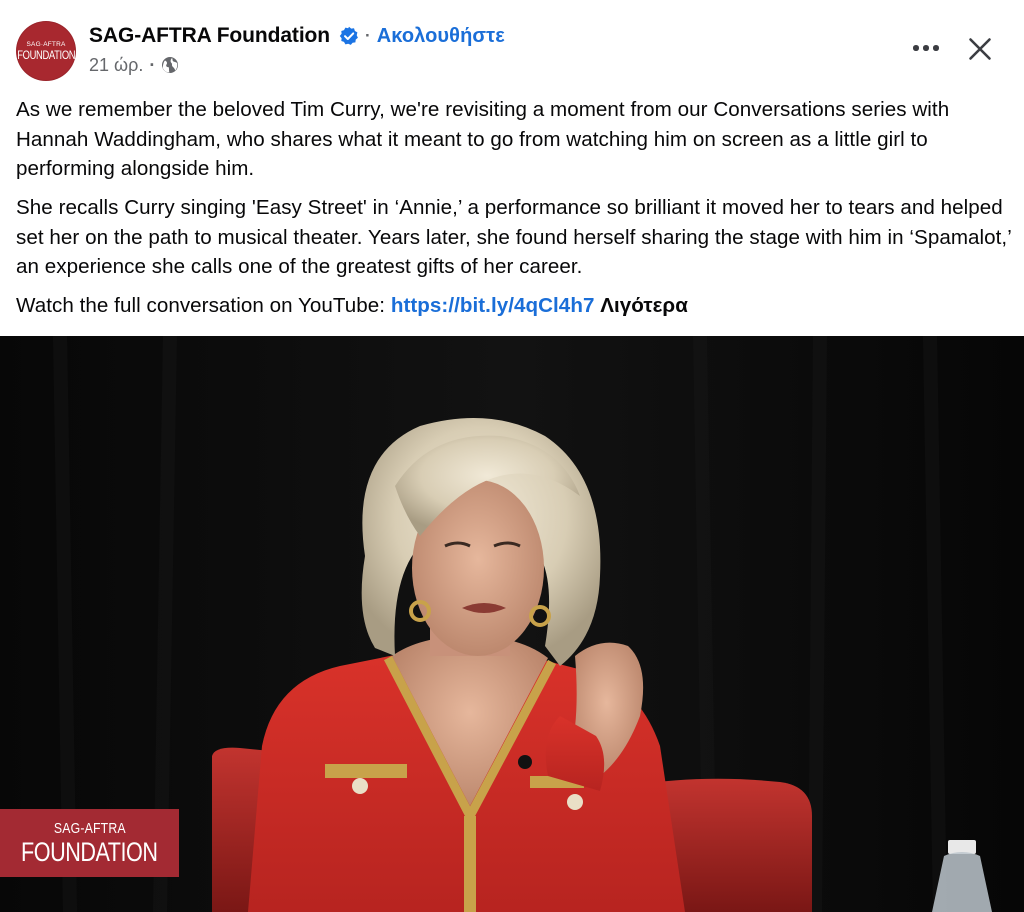  Describe the element at coordinates (349, 36) in the screenshot. I see `verified-badge-icon` at that location.